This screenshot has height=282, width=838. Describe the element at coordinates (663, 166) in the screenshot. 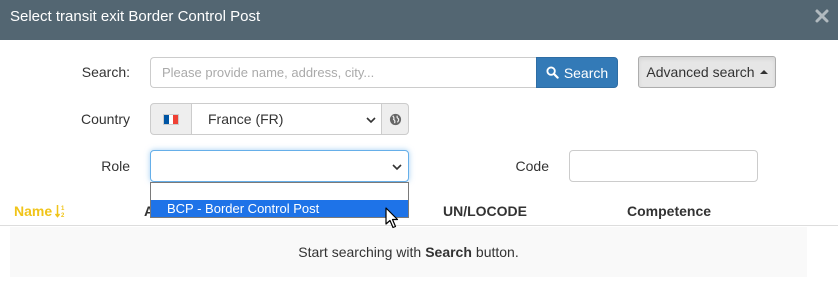

I see `code-input` at that location.